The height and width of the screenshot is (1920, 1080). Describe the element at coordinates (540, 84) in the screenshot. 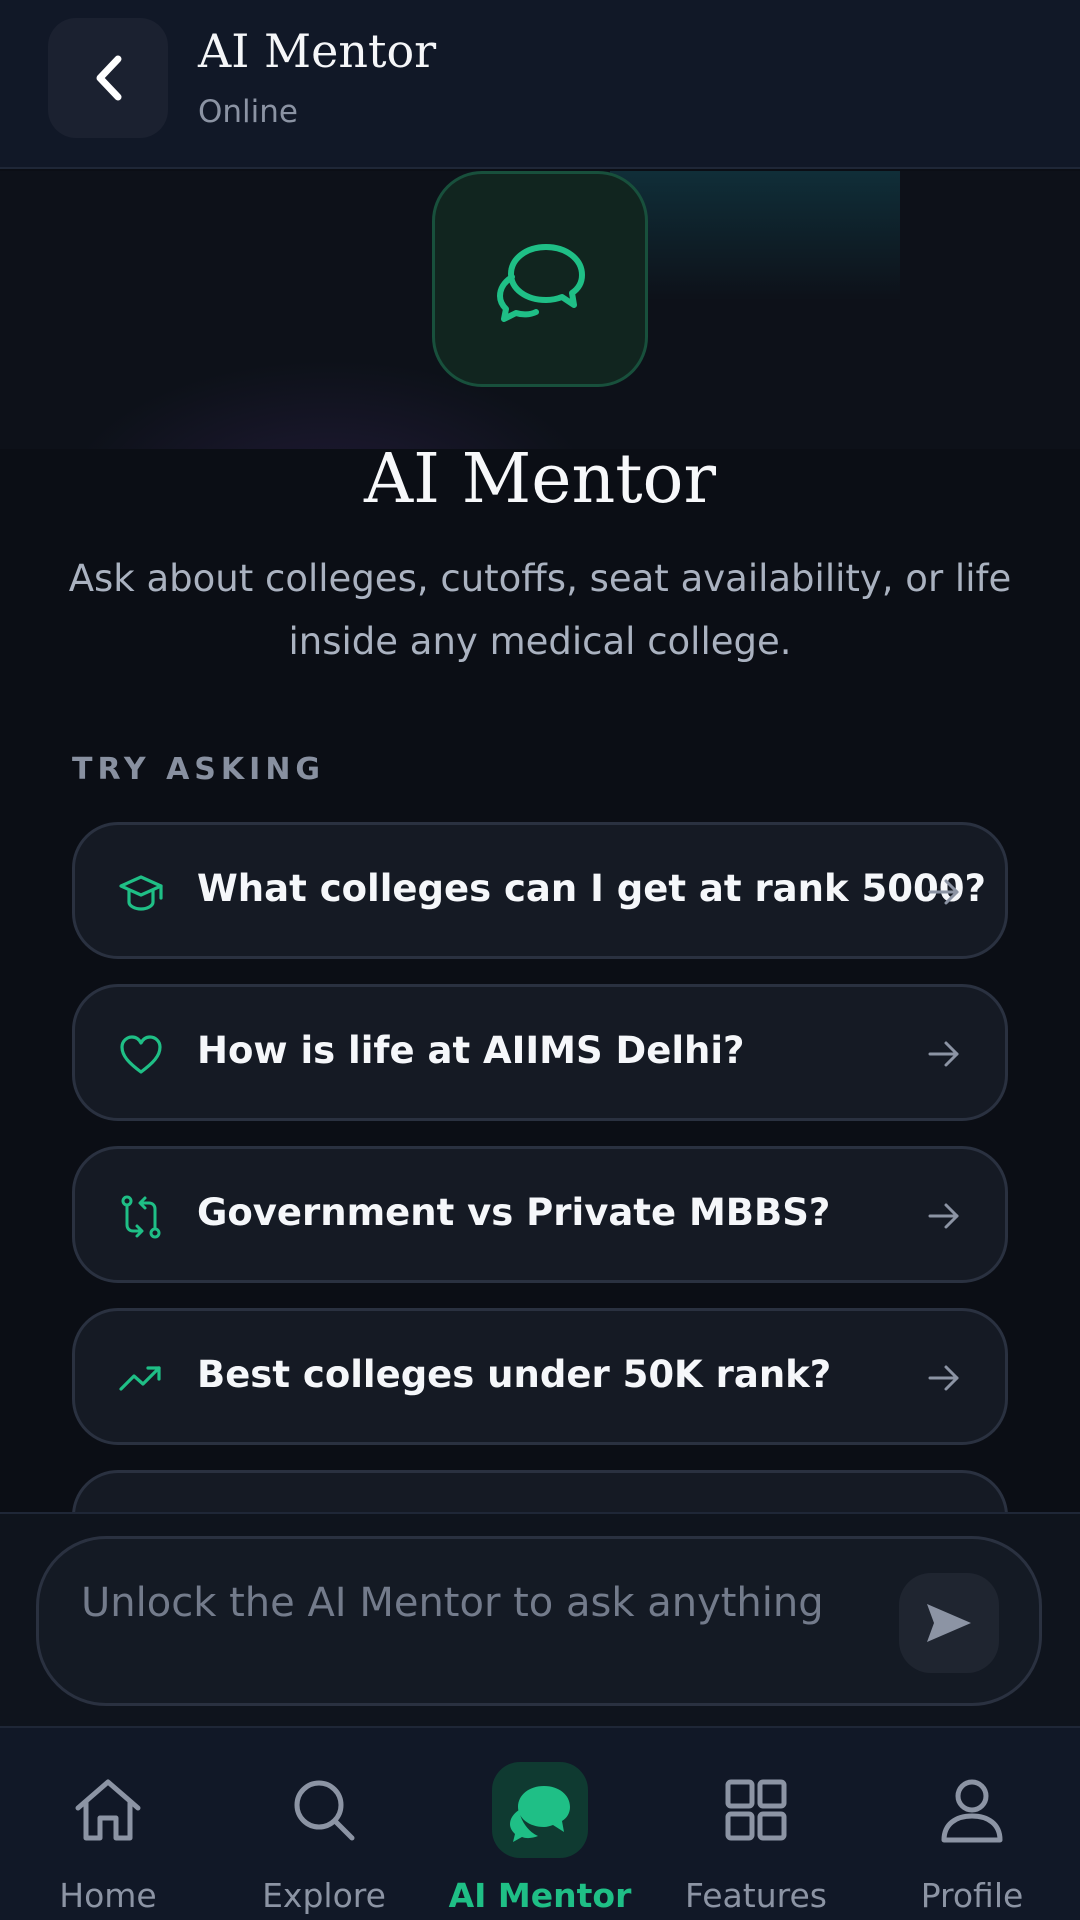

I see `app-header: AI Mentor Online` at that location.